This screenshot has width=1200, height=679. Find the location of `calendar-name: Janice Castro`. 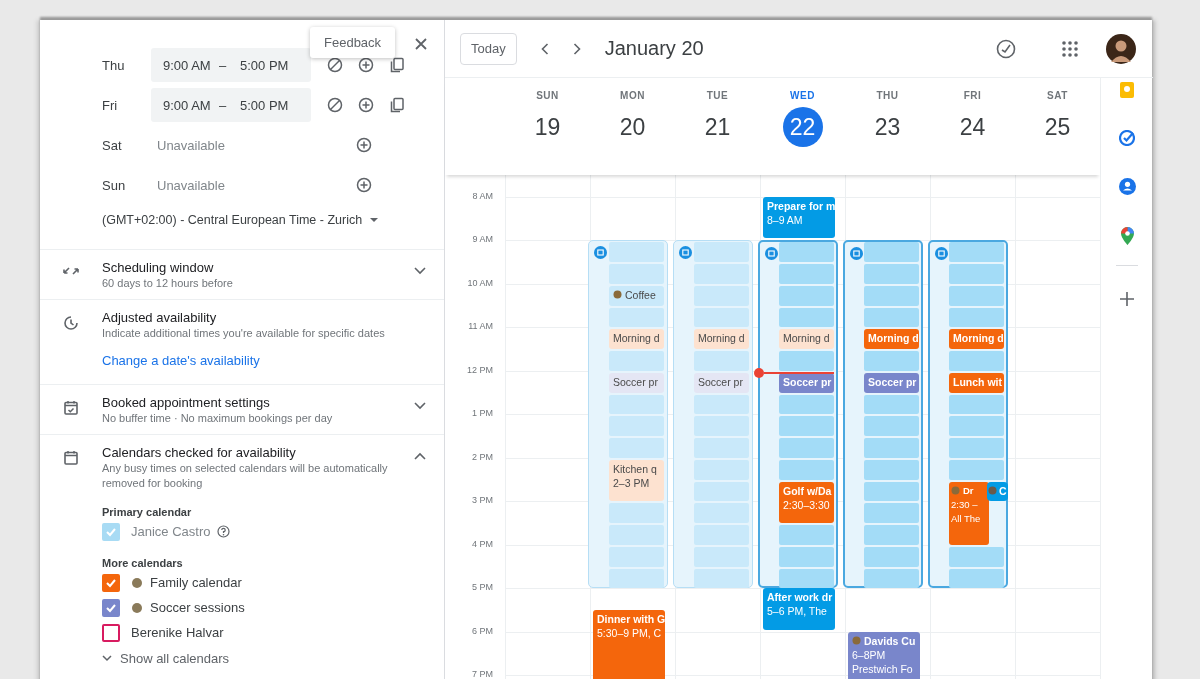

calendar-name: Janice Castro is located at coordinates (171, 531).